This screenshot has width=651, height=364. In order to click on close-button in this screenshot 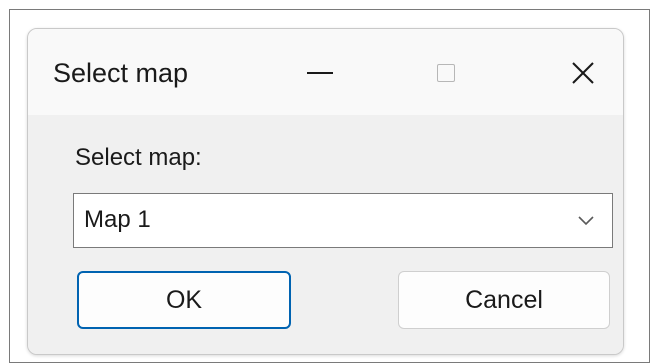, I will do `click(583, 73)`.